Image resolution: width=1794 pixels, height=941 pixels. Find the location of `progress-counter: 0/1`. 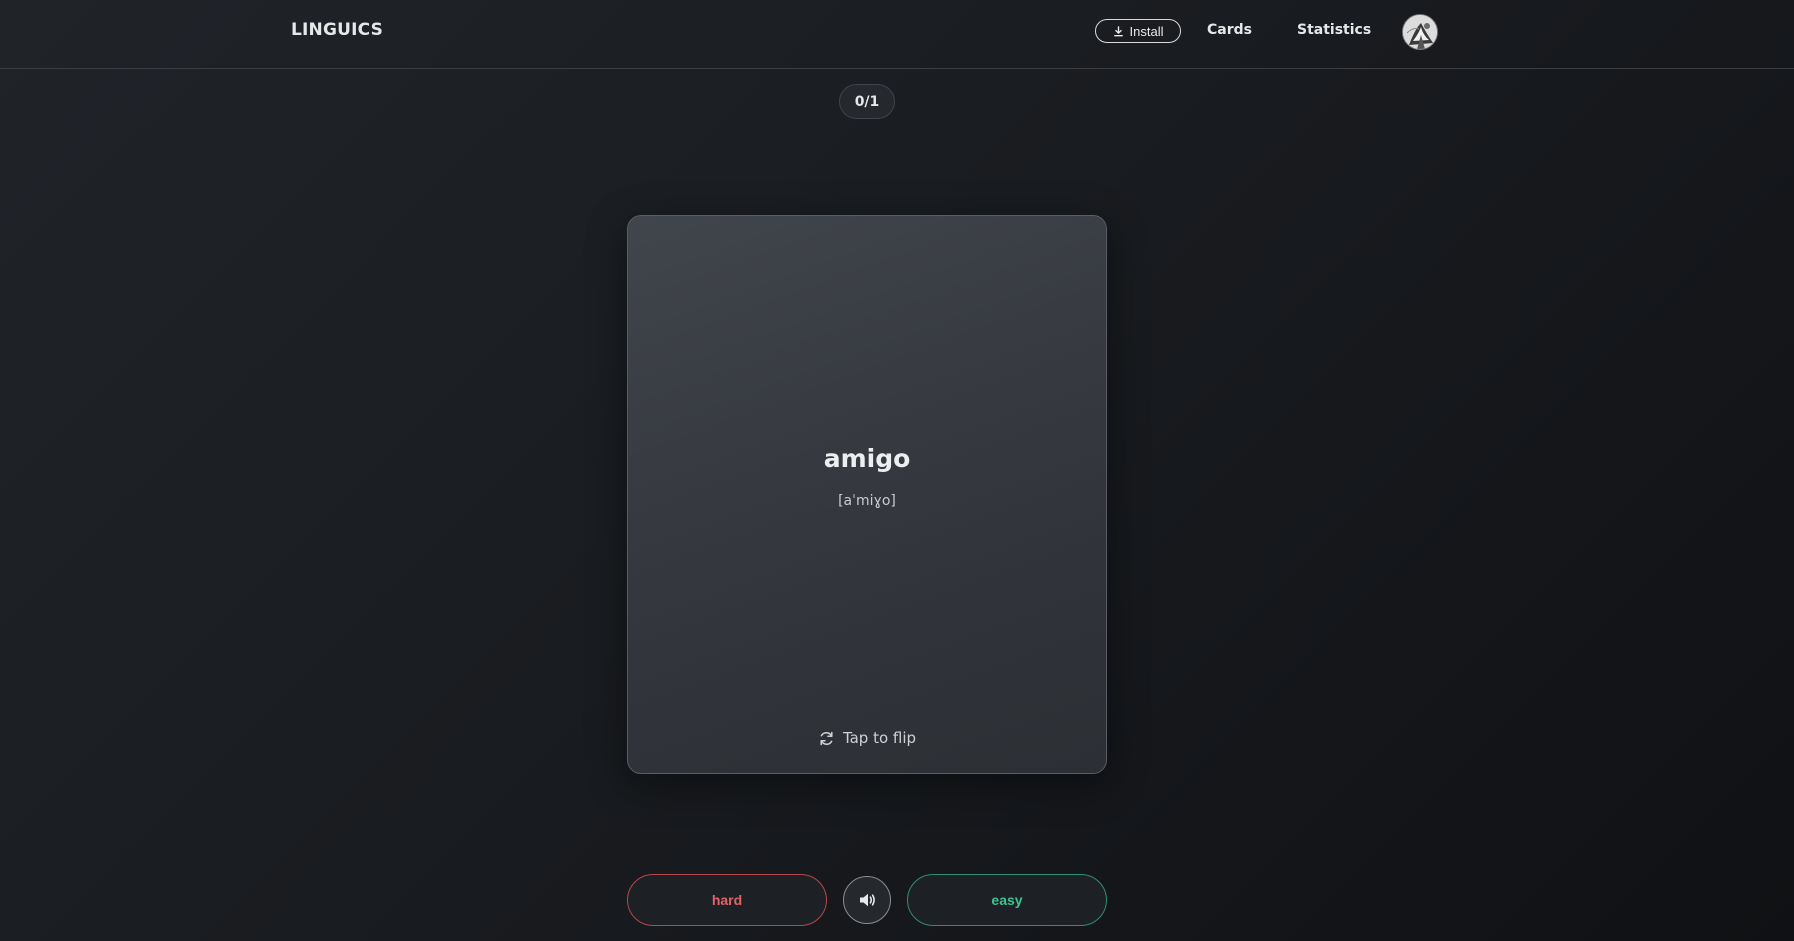

progress-counter: 0/1 is located at coordinates (867, 101).